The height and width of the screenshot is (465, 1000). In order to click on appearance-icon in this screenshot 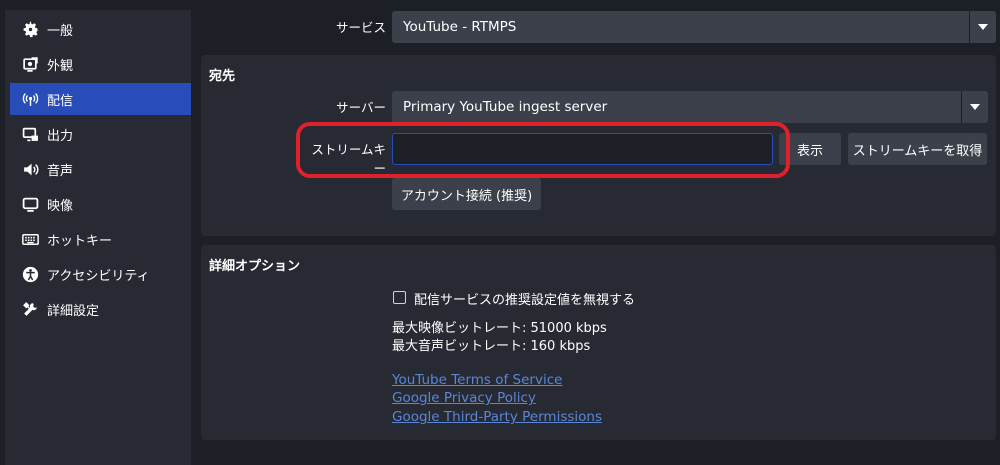, I will do `click(30, 64)`.